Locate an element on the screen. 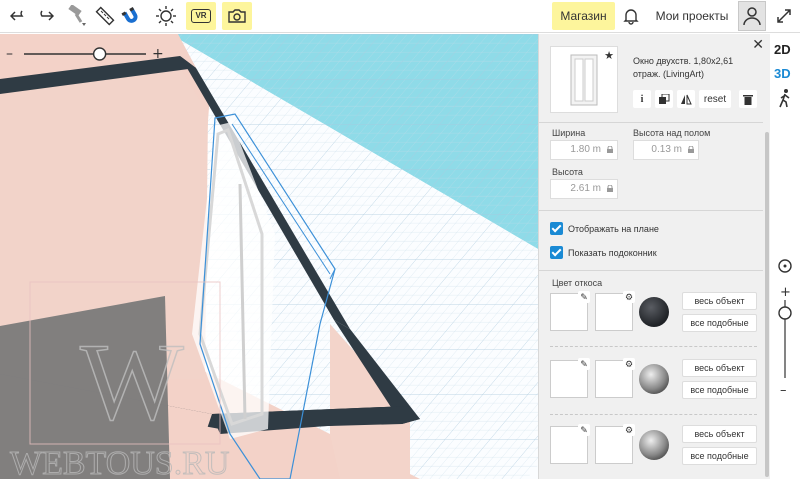  duplicate-button is located at coordinates (664, 99).